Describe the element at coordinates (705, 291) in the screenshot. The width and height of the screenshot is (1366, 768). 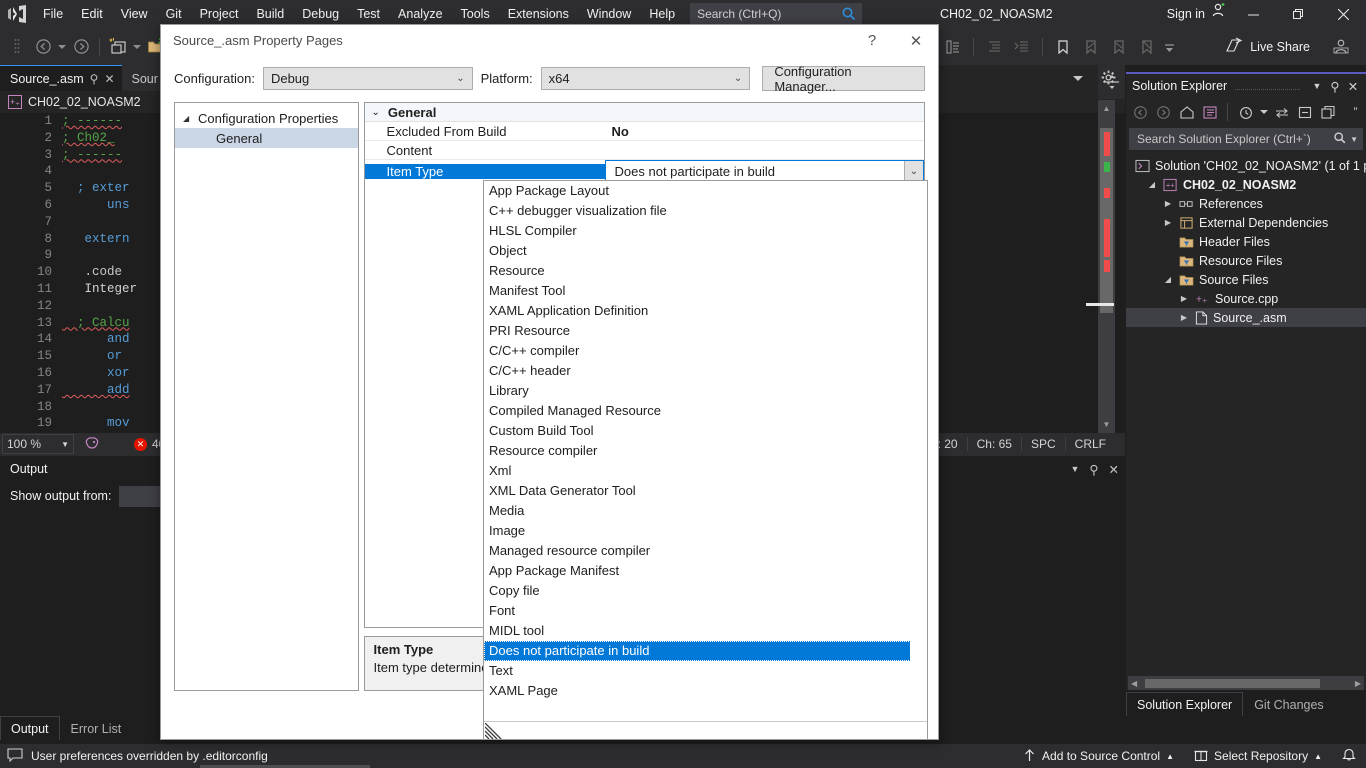
I see `dropdown-option-manifest-tool: Manifest Tool` at that location.